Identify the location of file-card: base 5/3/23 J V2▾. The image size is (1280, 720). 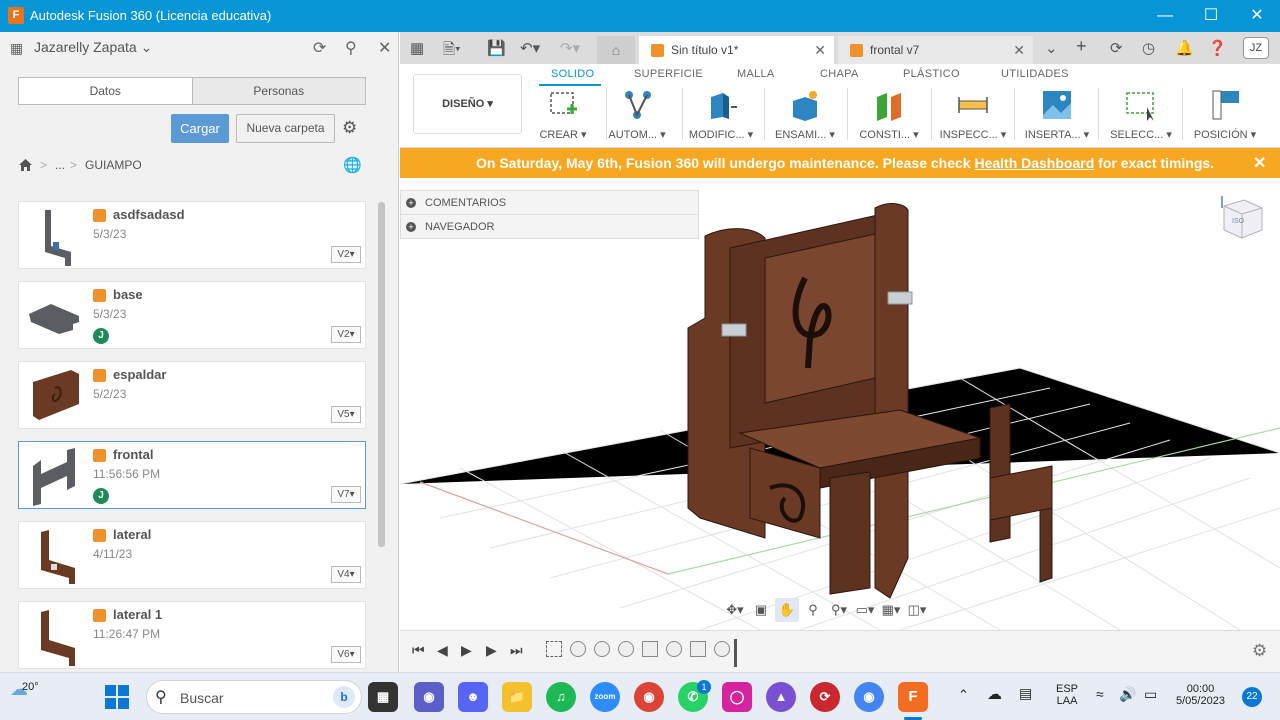
(192, 315).